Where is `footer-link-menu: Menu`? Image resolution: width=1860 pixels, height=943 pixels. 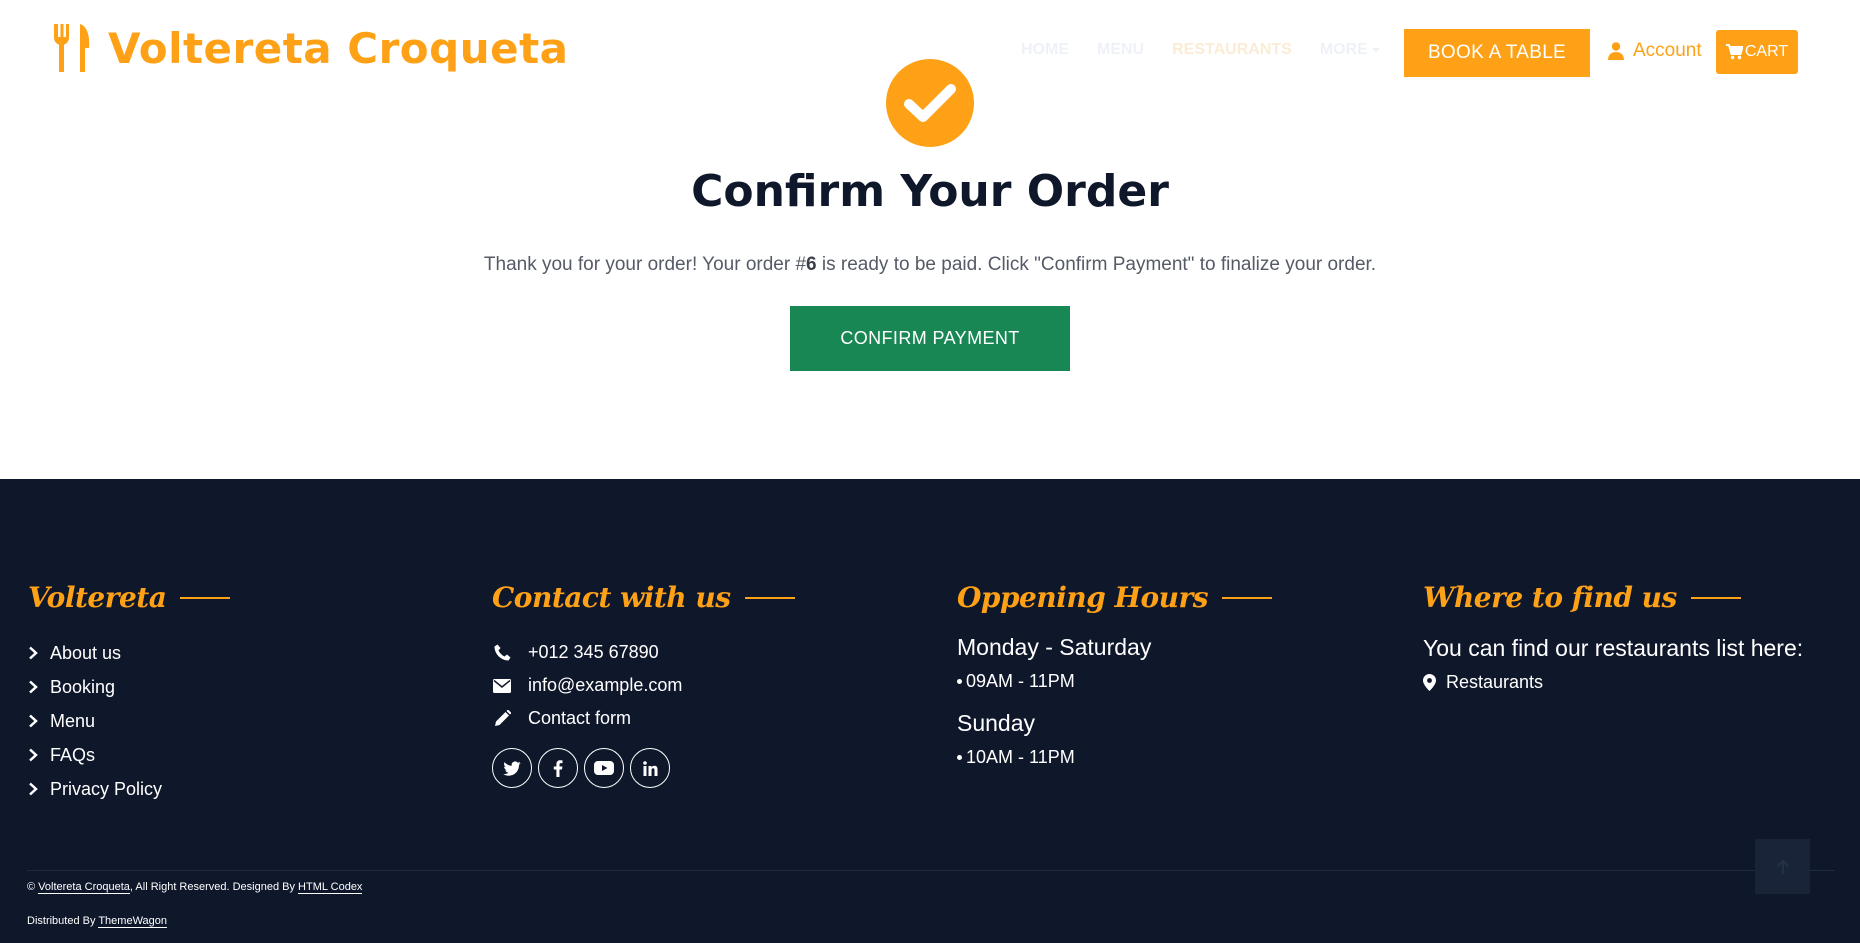
footer-link-menu: Menu is located at coordinates (129, 721).